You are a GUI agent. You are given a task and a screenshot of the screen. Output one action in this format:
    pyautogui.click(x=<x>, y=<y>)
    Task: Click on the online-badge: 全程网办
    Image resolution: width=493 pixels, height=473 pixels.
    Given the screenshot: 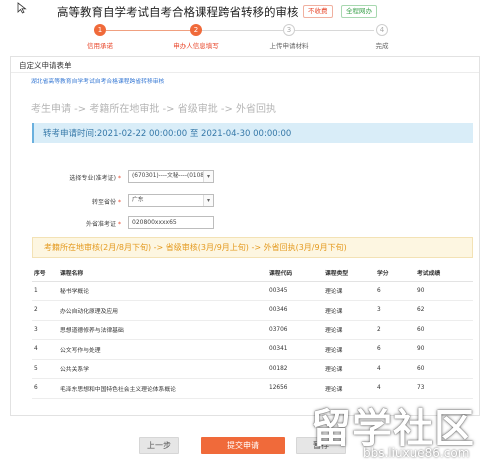 What is the action you would take?
    pyautogui.click(x=359, y=11)
    